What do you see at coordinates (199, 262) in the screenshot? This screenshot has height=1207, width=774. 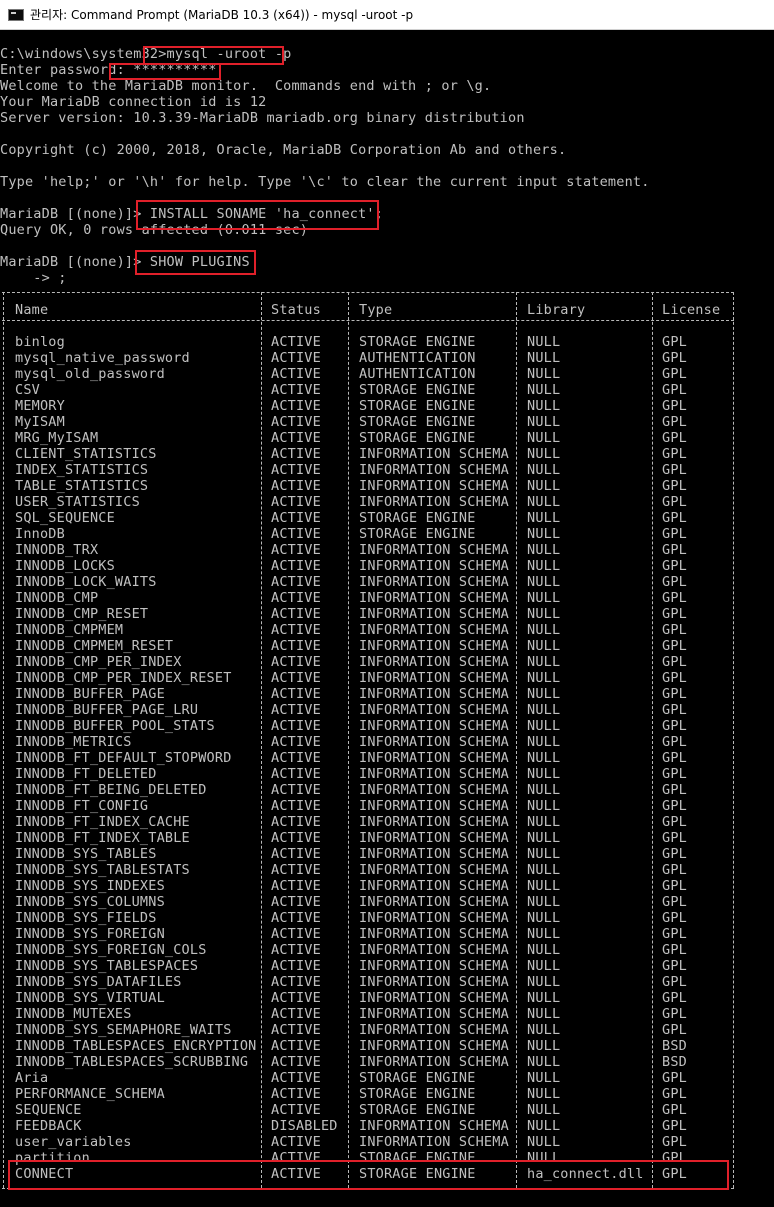 I see `show-plugins-command: SHOW PLUGINS` at bounding box center [199, 262].